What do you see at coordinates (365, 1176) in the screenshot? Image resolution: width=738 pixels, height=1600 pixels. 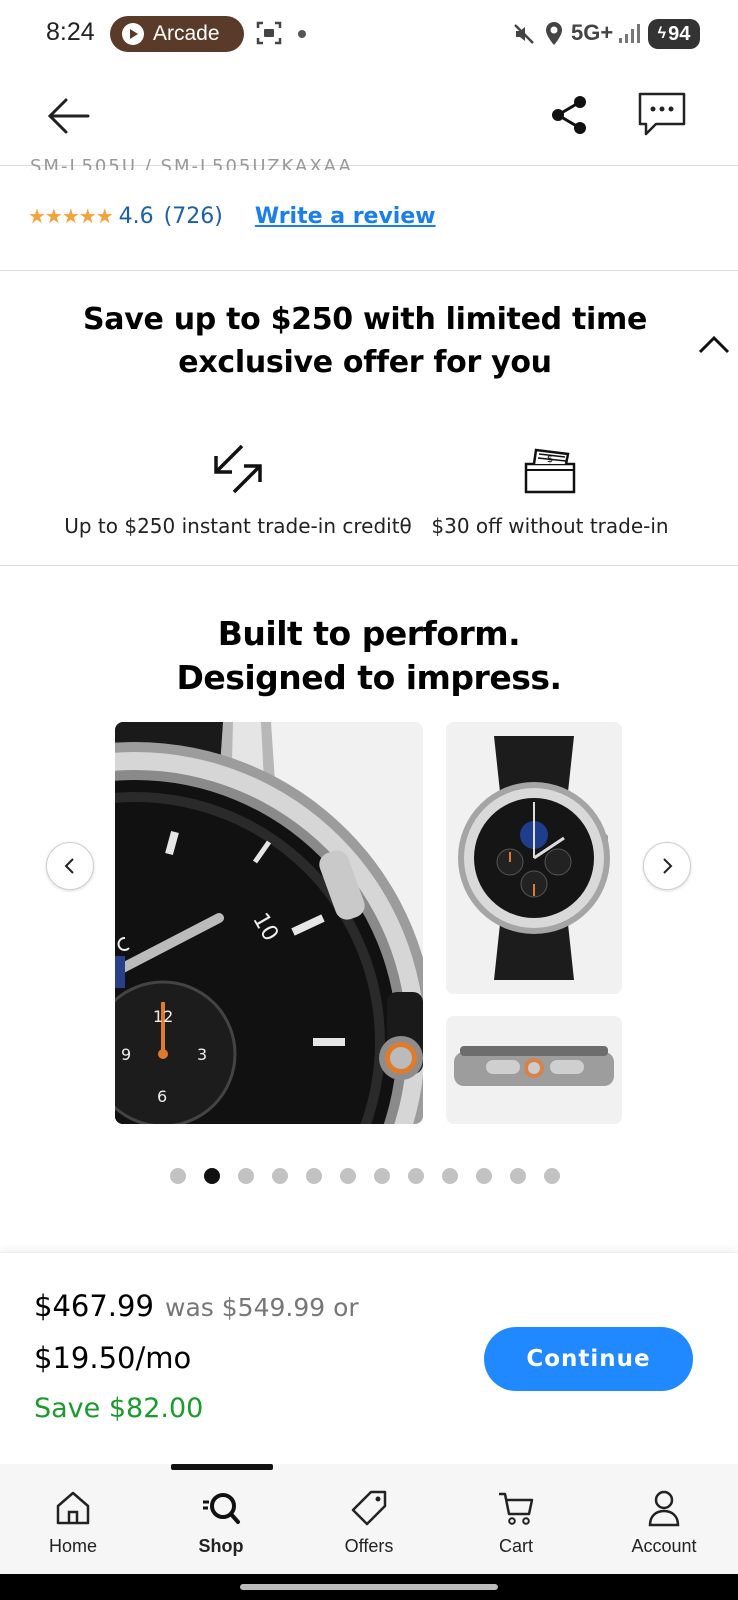 I see `carousel-pagination` at bounding box center [365, 1176].